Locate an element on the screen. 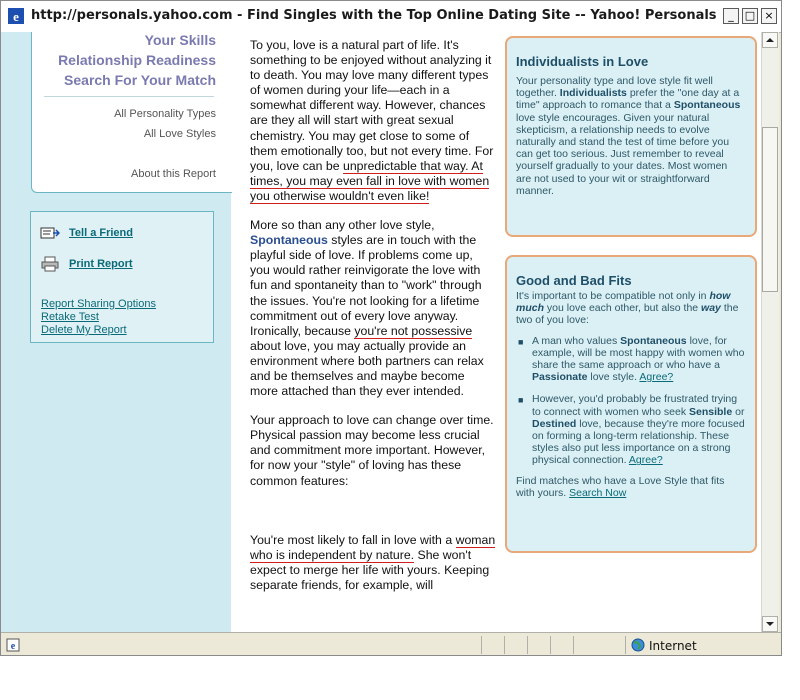 The width and height of the screenshot is (800, 700). retake-test-link: Retake Test is located at coordinates (70, 317).